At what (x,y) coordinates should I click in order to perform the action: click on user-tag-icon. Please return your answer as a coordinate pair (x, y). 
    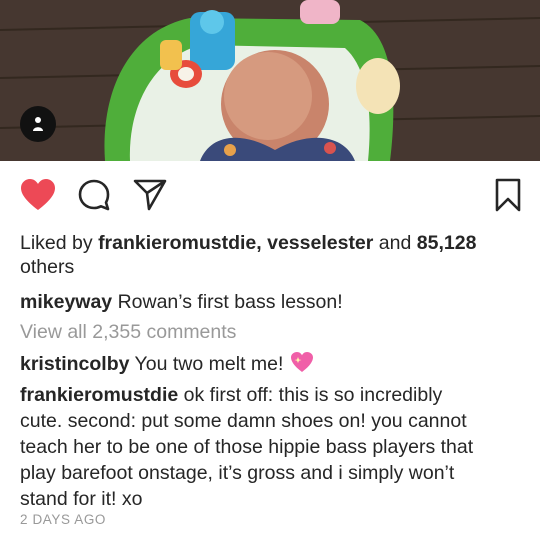
    Looking at the image, I should click on (38, 124).